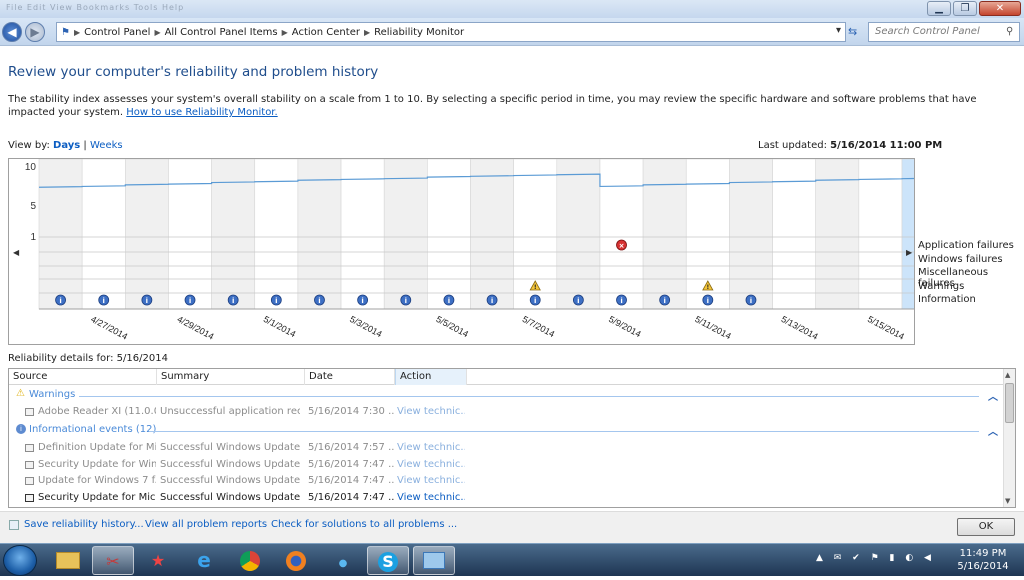  I want to click on address-dropdown-icon: ▾, so click(838, 30).